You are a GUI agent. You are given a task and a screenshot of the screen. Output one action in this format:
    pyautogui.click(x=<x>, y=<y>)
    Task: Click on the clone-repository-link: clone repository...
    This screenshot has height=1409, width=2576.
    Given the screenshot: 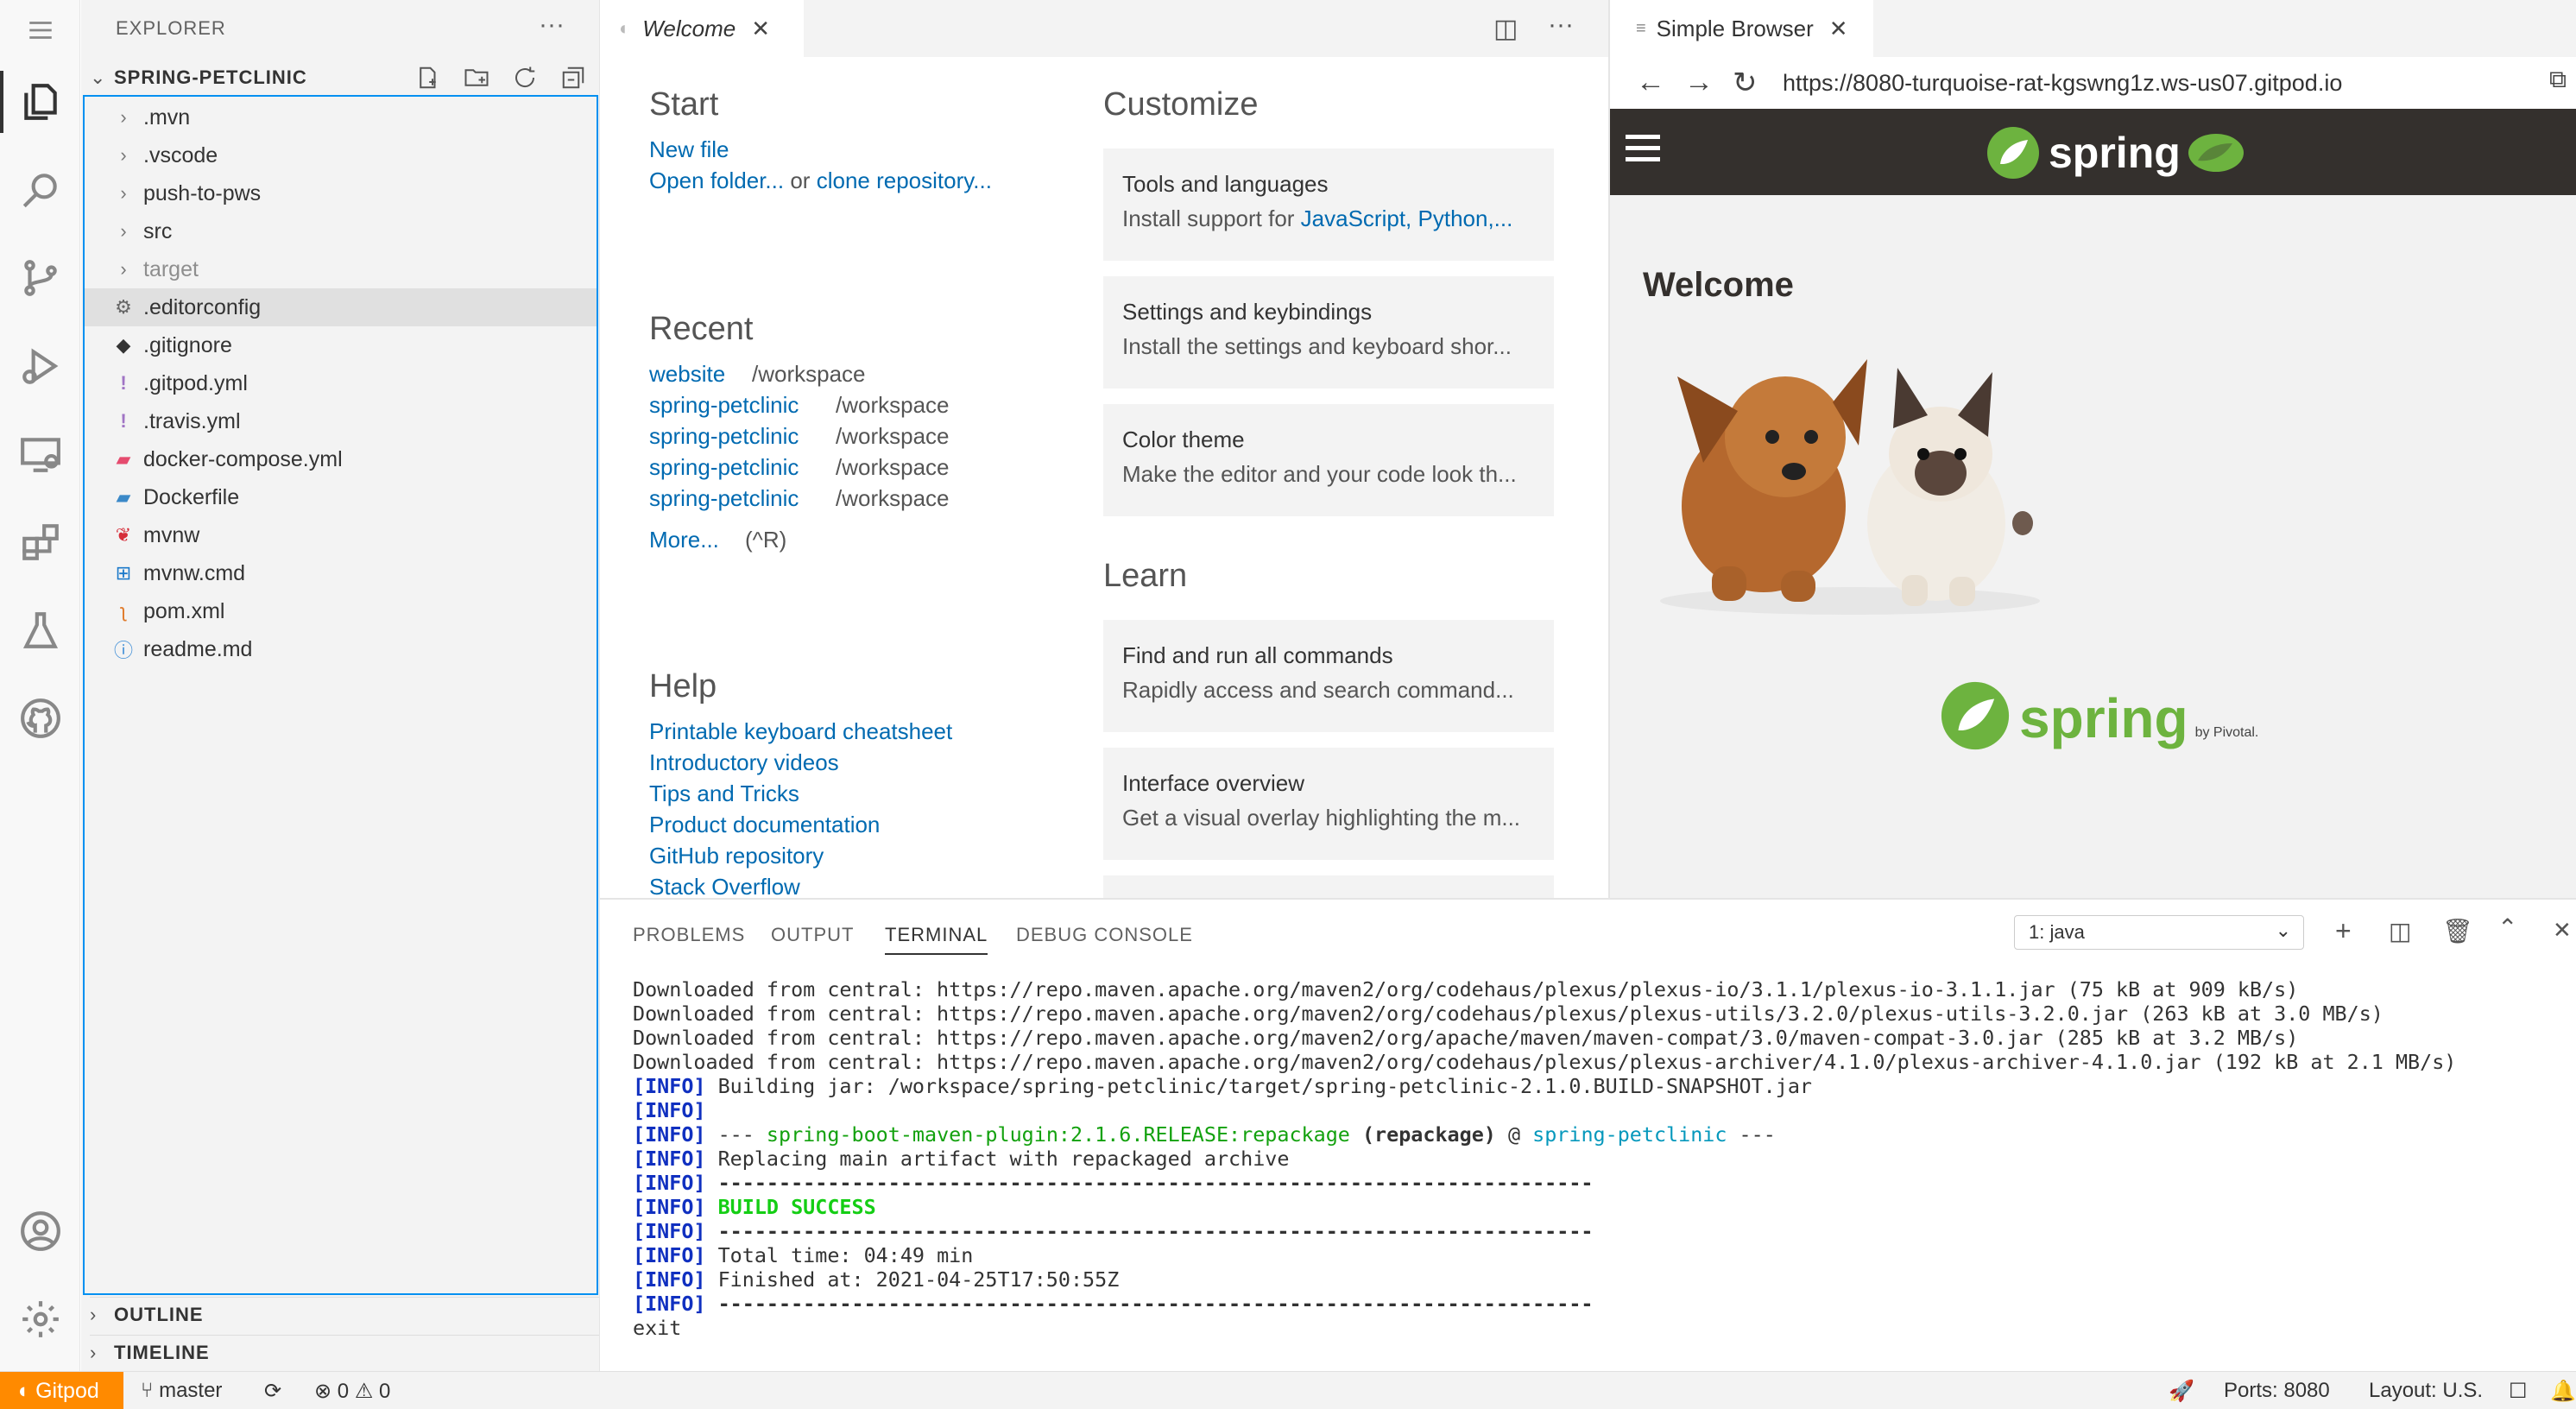 What is the action you would take?
    pyautogui.click(x=904, y=180)
    